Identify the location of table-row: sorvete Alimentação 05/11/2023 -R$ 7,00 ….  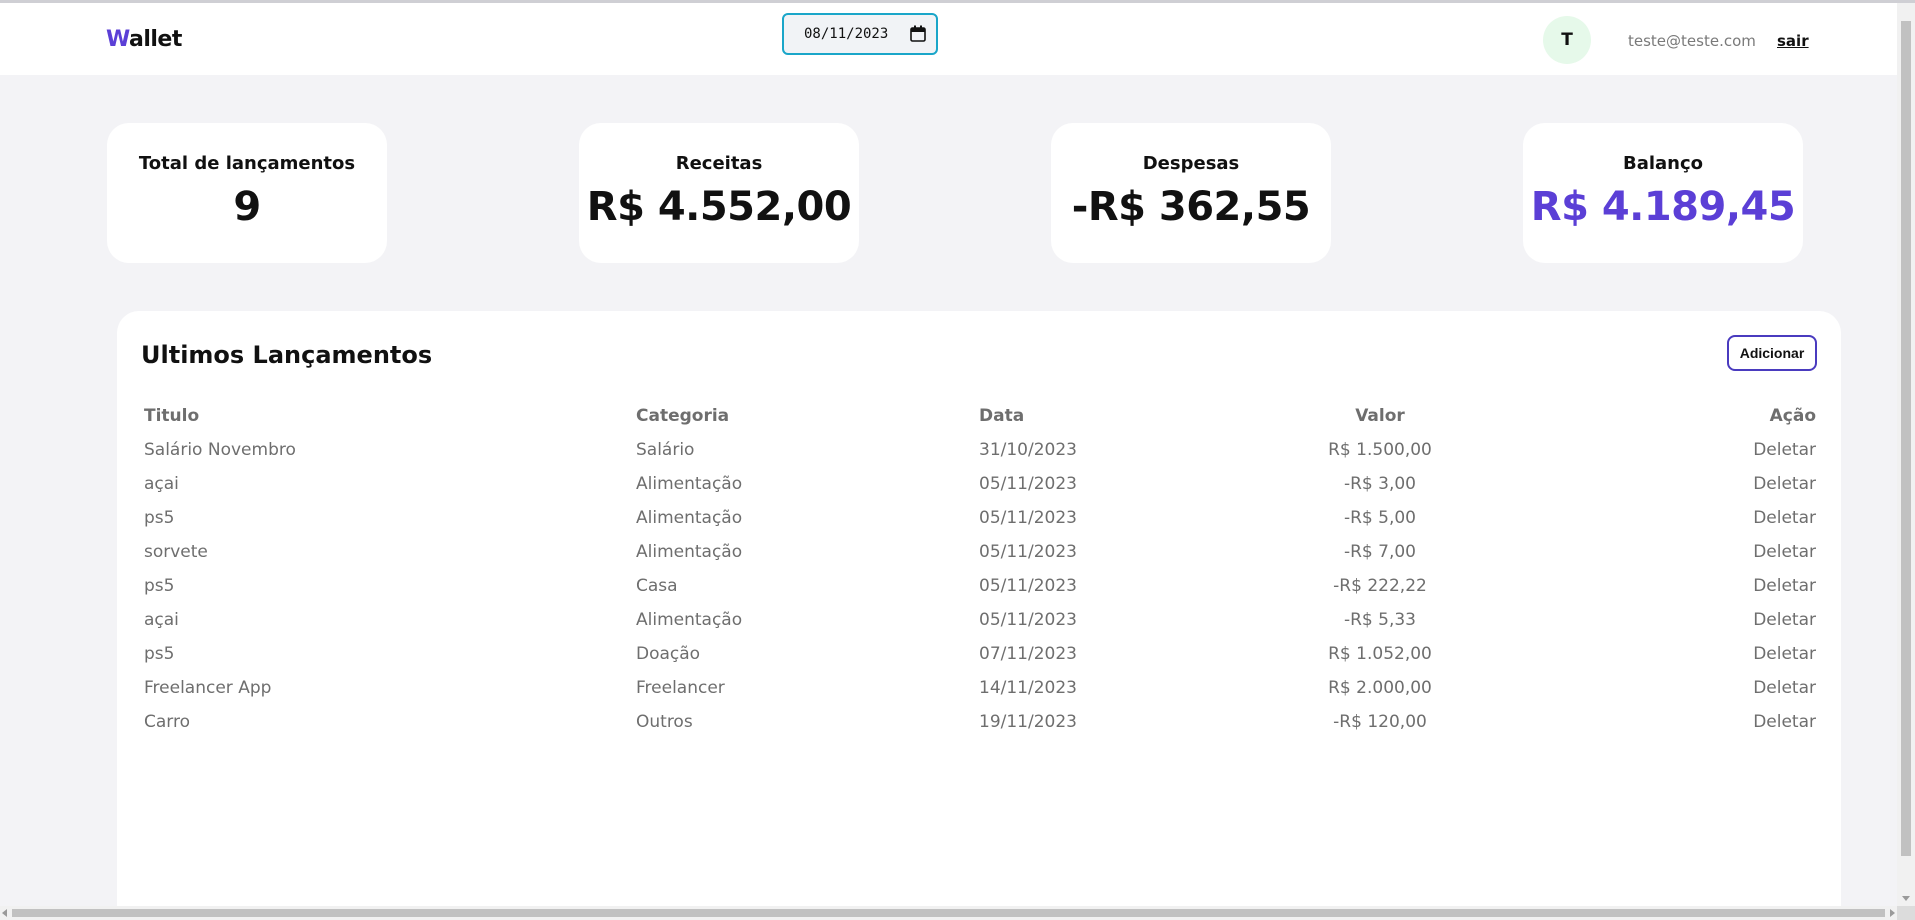
(980, 552).